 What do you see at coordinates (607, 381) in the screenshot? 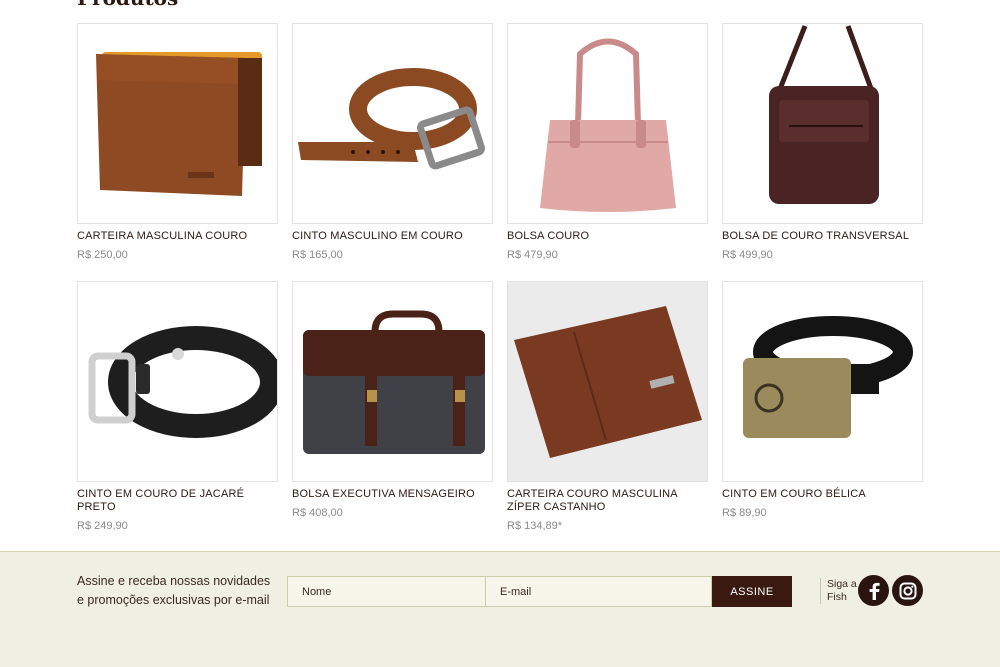
I see `product-image-zip-wallet` at bounding box center [607, 381].